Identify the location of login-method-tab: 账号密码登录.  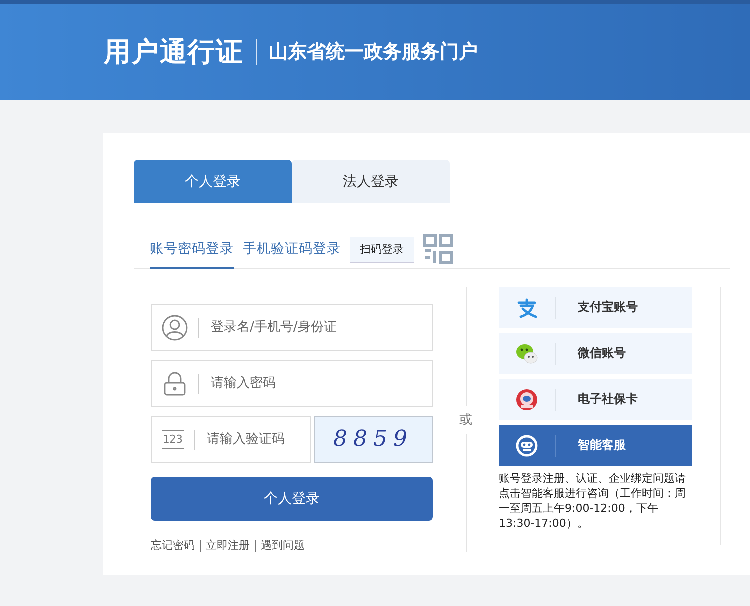
(192, 250).